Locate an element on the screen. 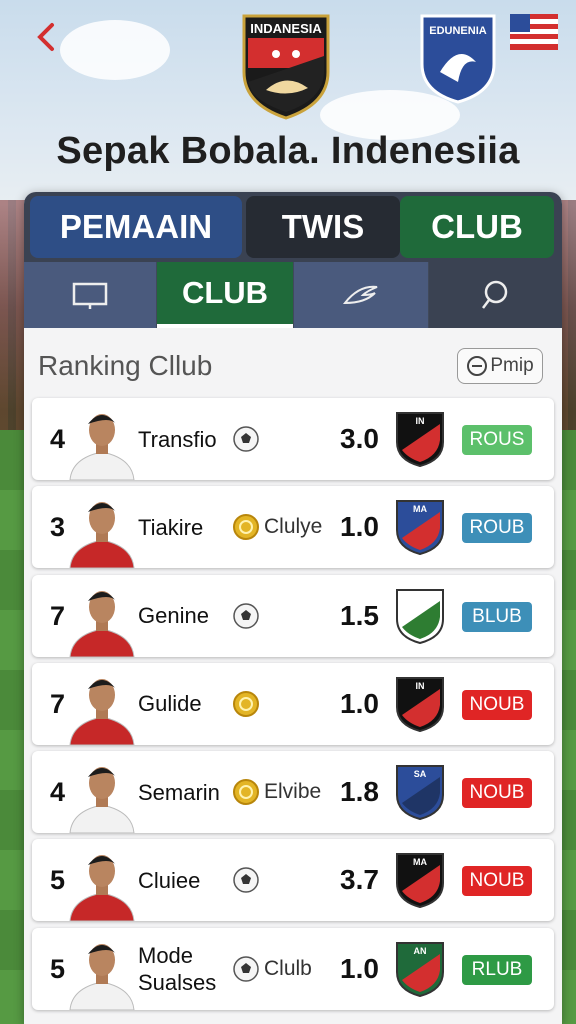 The image size is (576, 1024). player-score: 1.5 is located at coordinates (359, 615).